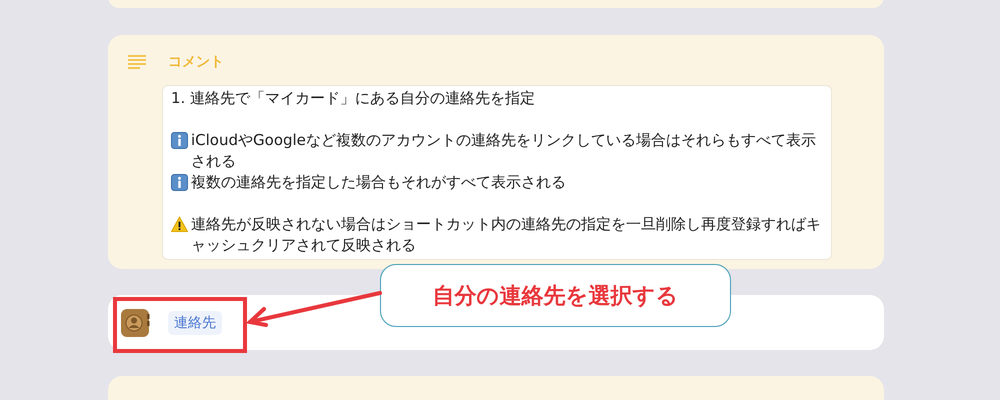 This screenshot has height=400, width=1000. Describe the element at coordinates (179, 224) in the screenshot. I see `warning-icon` at that location.